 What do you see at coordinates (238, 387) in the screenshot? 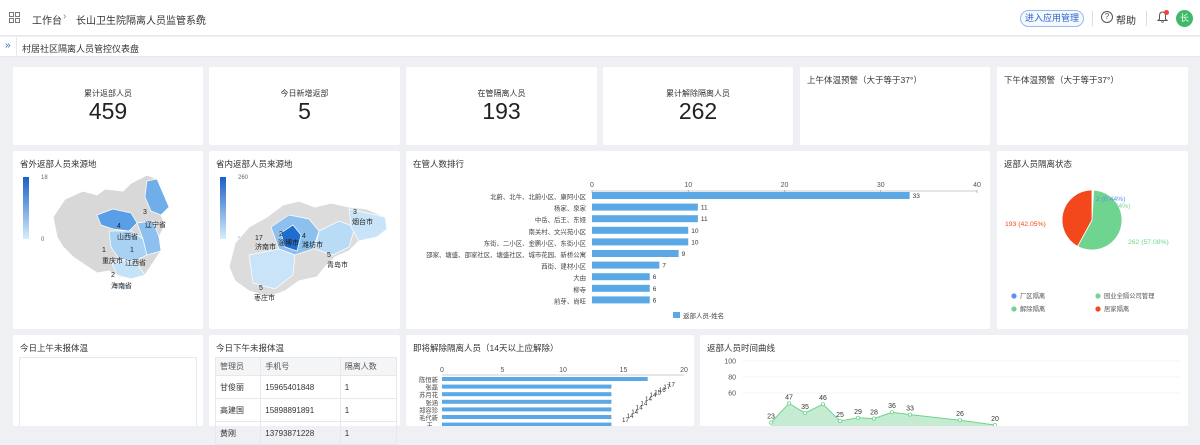
I see `table-cell: 甘俊丽` at bounding box center [238, 387].